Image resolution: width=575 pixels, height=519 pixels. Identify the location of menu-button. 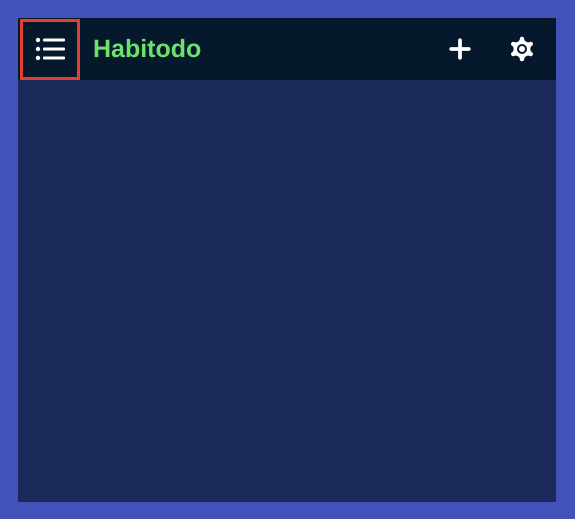
(50, 49).